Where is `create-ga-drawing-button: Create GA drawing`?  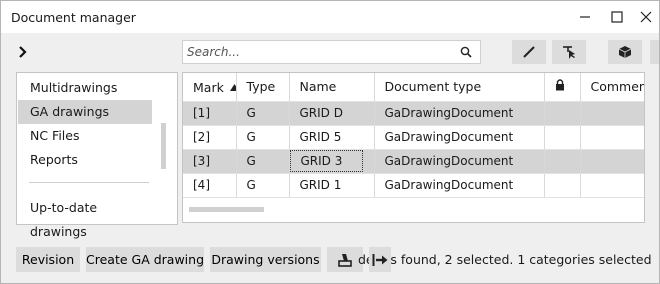 create-ga-drawing-button: Create GA drawing is located at coordinates (145, 259).